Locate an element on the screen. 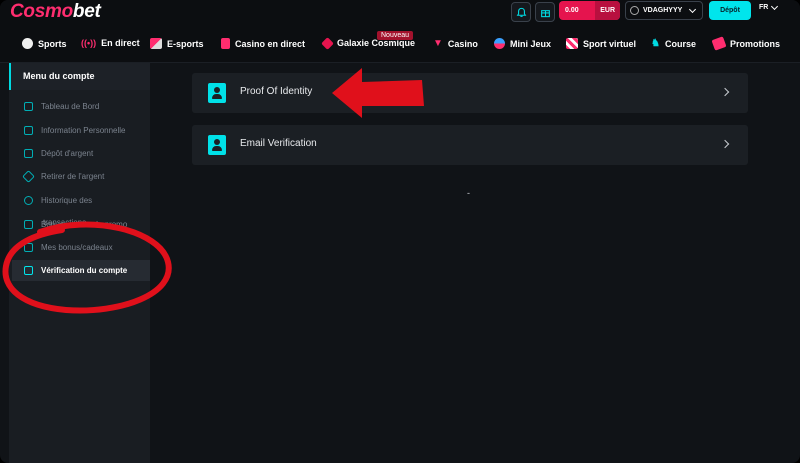 This screenshot has height=463, width=800. sidebar-item-history: Historique des is located at coordinates (81, 200).